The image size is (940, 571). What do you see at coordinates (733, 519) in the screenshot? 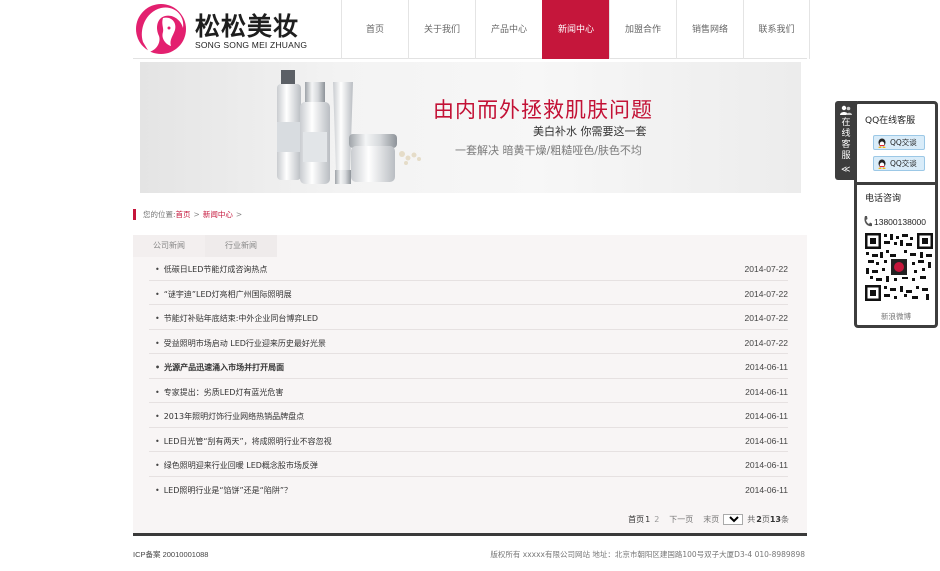
I see `pager-page-select: 1` at bounding box center [733, 519].